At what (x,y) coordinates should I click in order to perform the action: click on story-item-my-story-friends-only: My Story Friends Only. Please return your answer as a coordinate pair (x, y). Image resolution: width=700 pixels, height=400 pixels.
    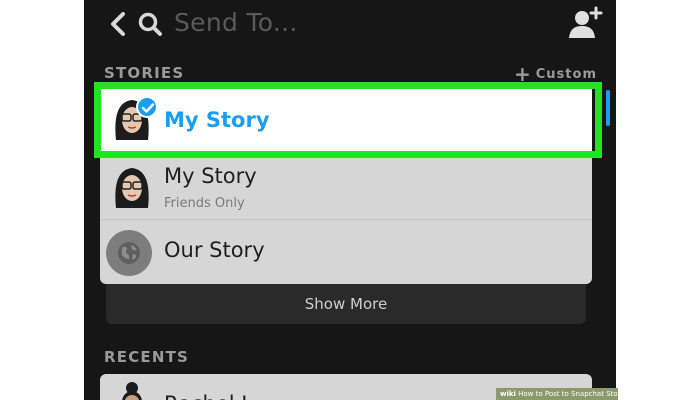
    Looking at the image, I should click on (346, 187).